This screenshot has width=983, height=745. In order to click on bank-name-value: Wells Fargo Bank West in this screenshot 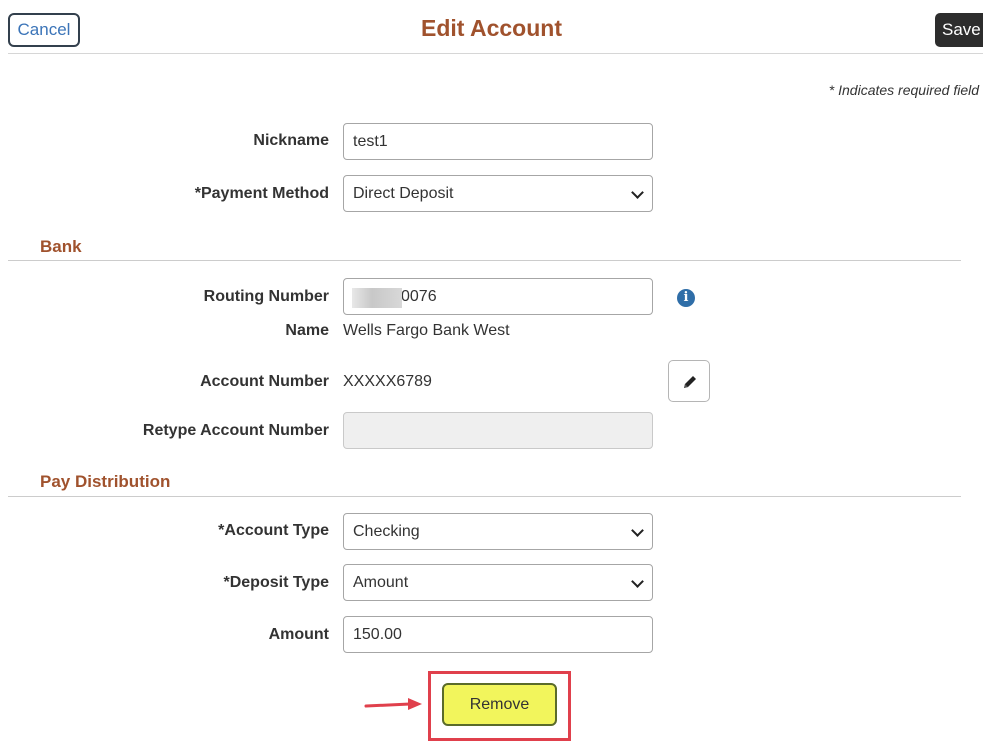, I will do `click(426, 330)`.